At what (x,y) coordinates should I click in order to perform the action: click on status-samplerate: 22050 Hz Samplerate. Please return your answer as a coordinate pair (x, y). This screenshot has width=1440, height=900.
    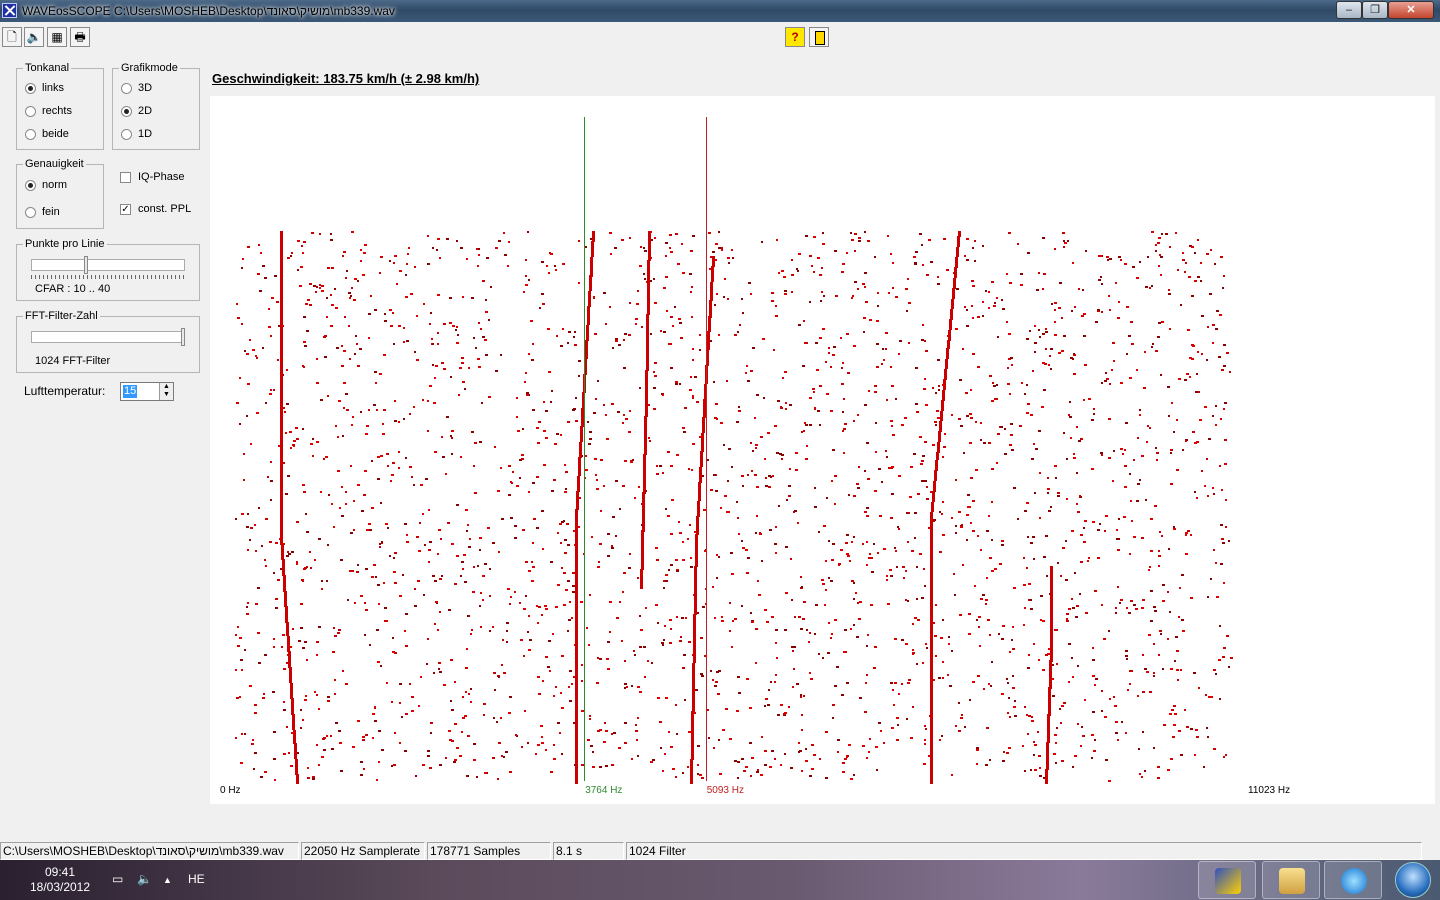
    Looking at the image, I should click on (363, 851).